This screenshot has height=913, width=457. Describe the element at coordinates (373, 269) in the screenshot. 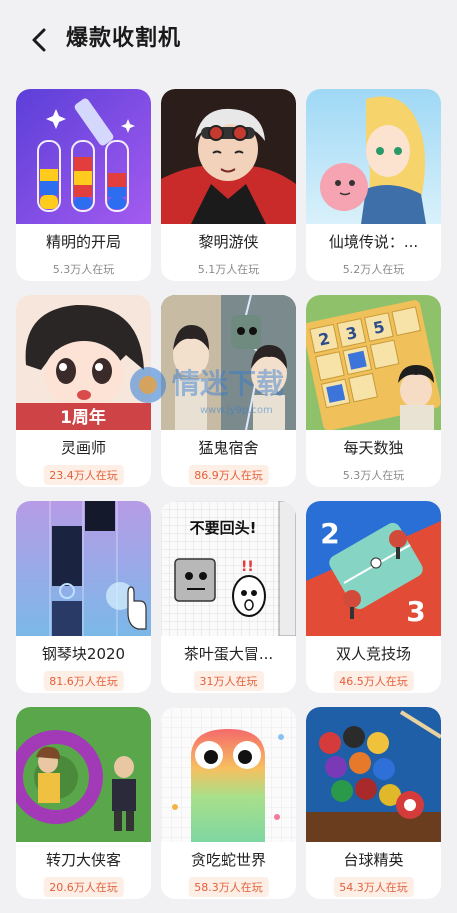

I see `player-count: 5.2万人在玩` at that location.